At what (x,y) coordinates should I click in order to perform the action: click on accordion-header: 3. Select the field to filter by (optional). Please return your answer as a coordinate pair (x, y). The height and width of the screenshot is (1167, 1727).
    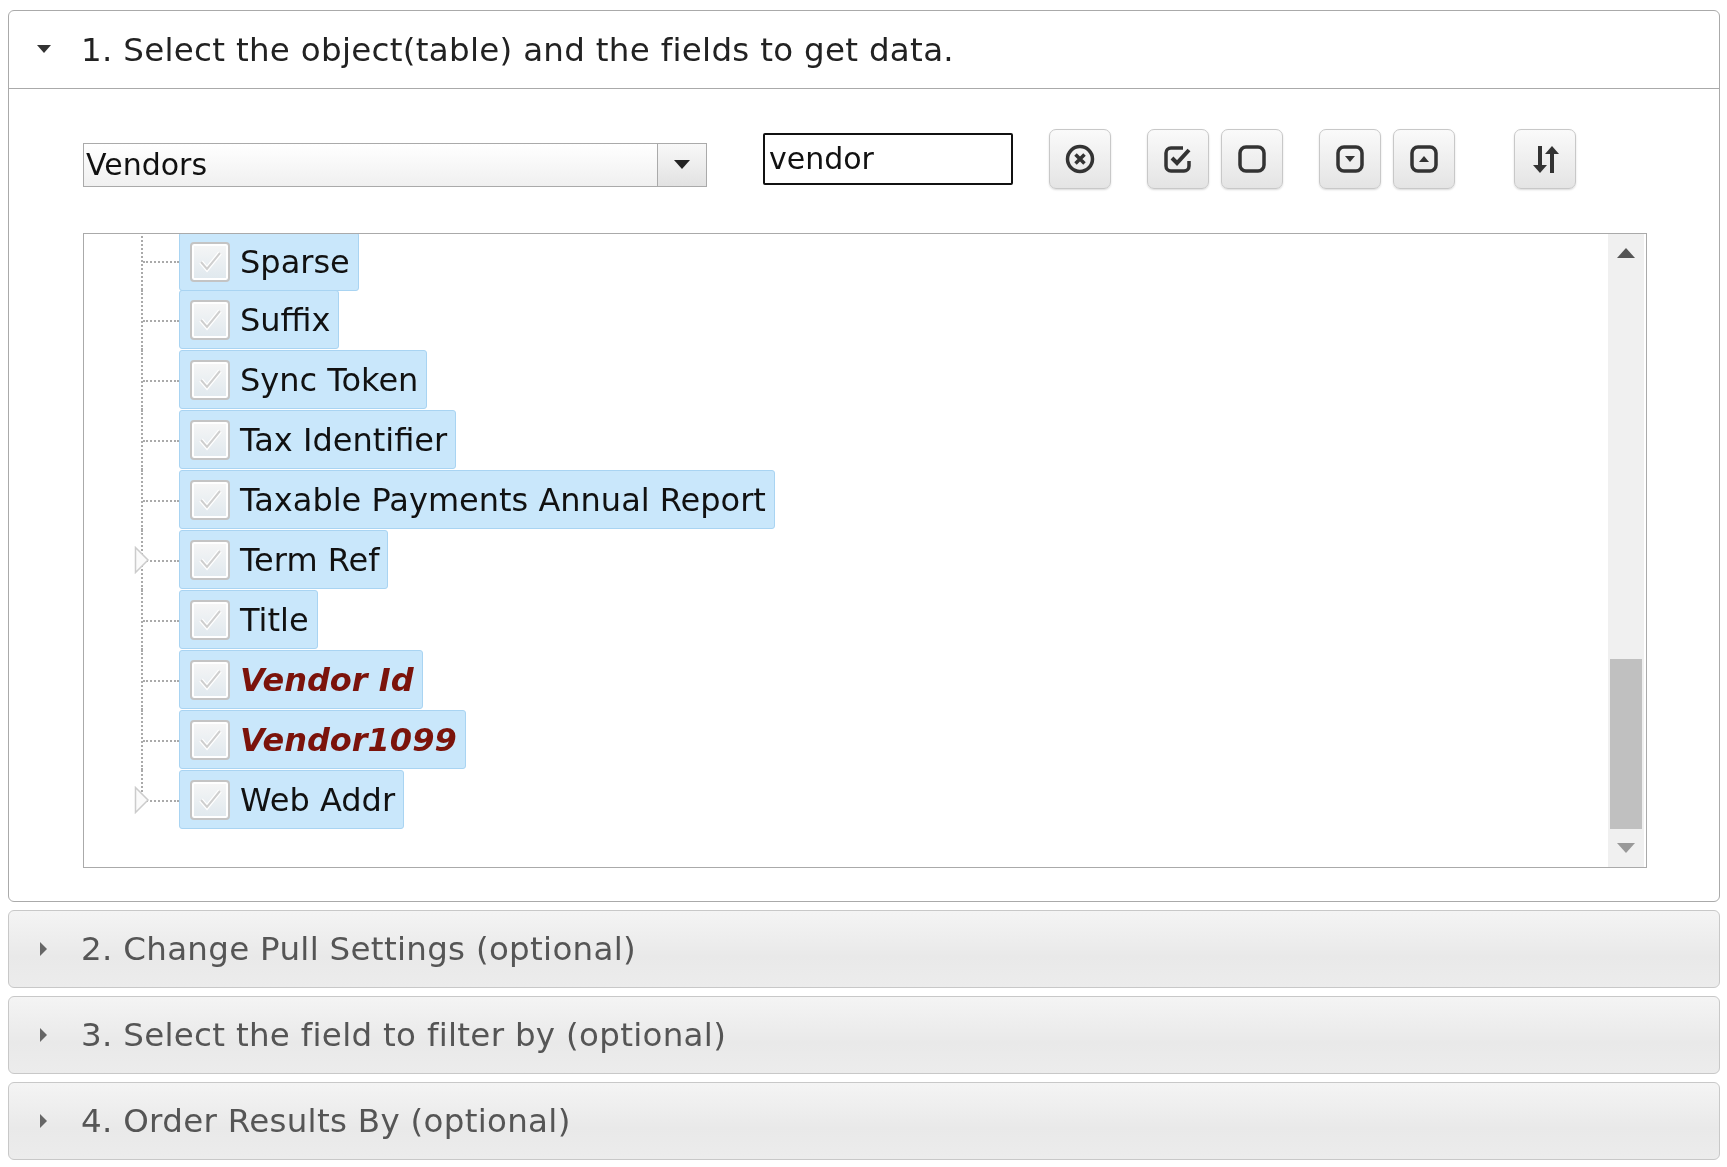
    Looking at the image, I should click on (864, 1035).